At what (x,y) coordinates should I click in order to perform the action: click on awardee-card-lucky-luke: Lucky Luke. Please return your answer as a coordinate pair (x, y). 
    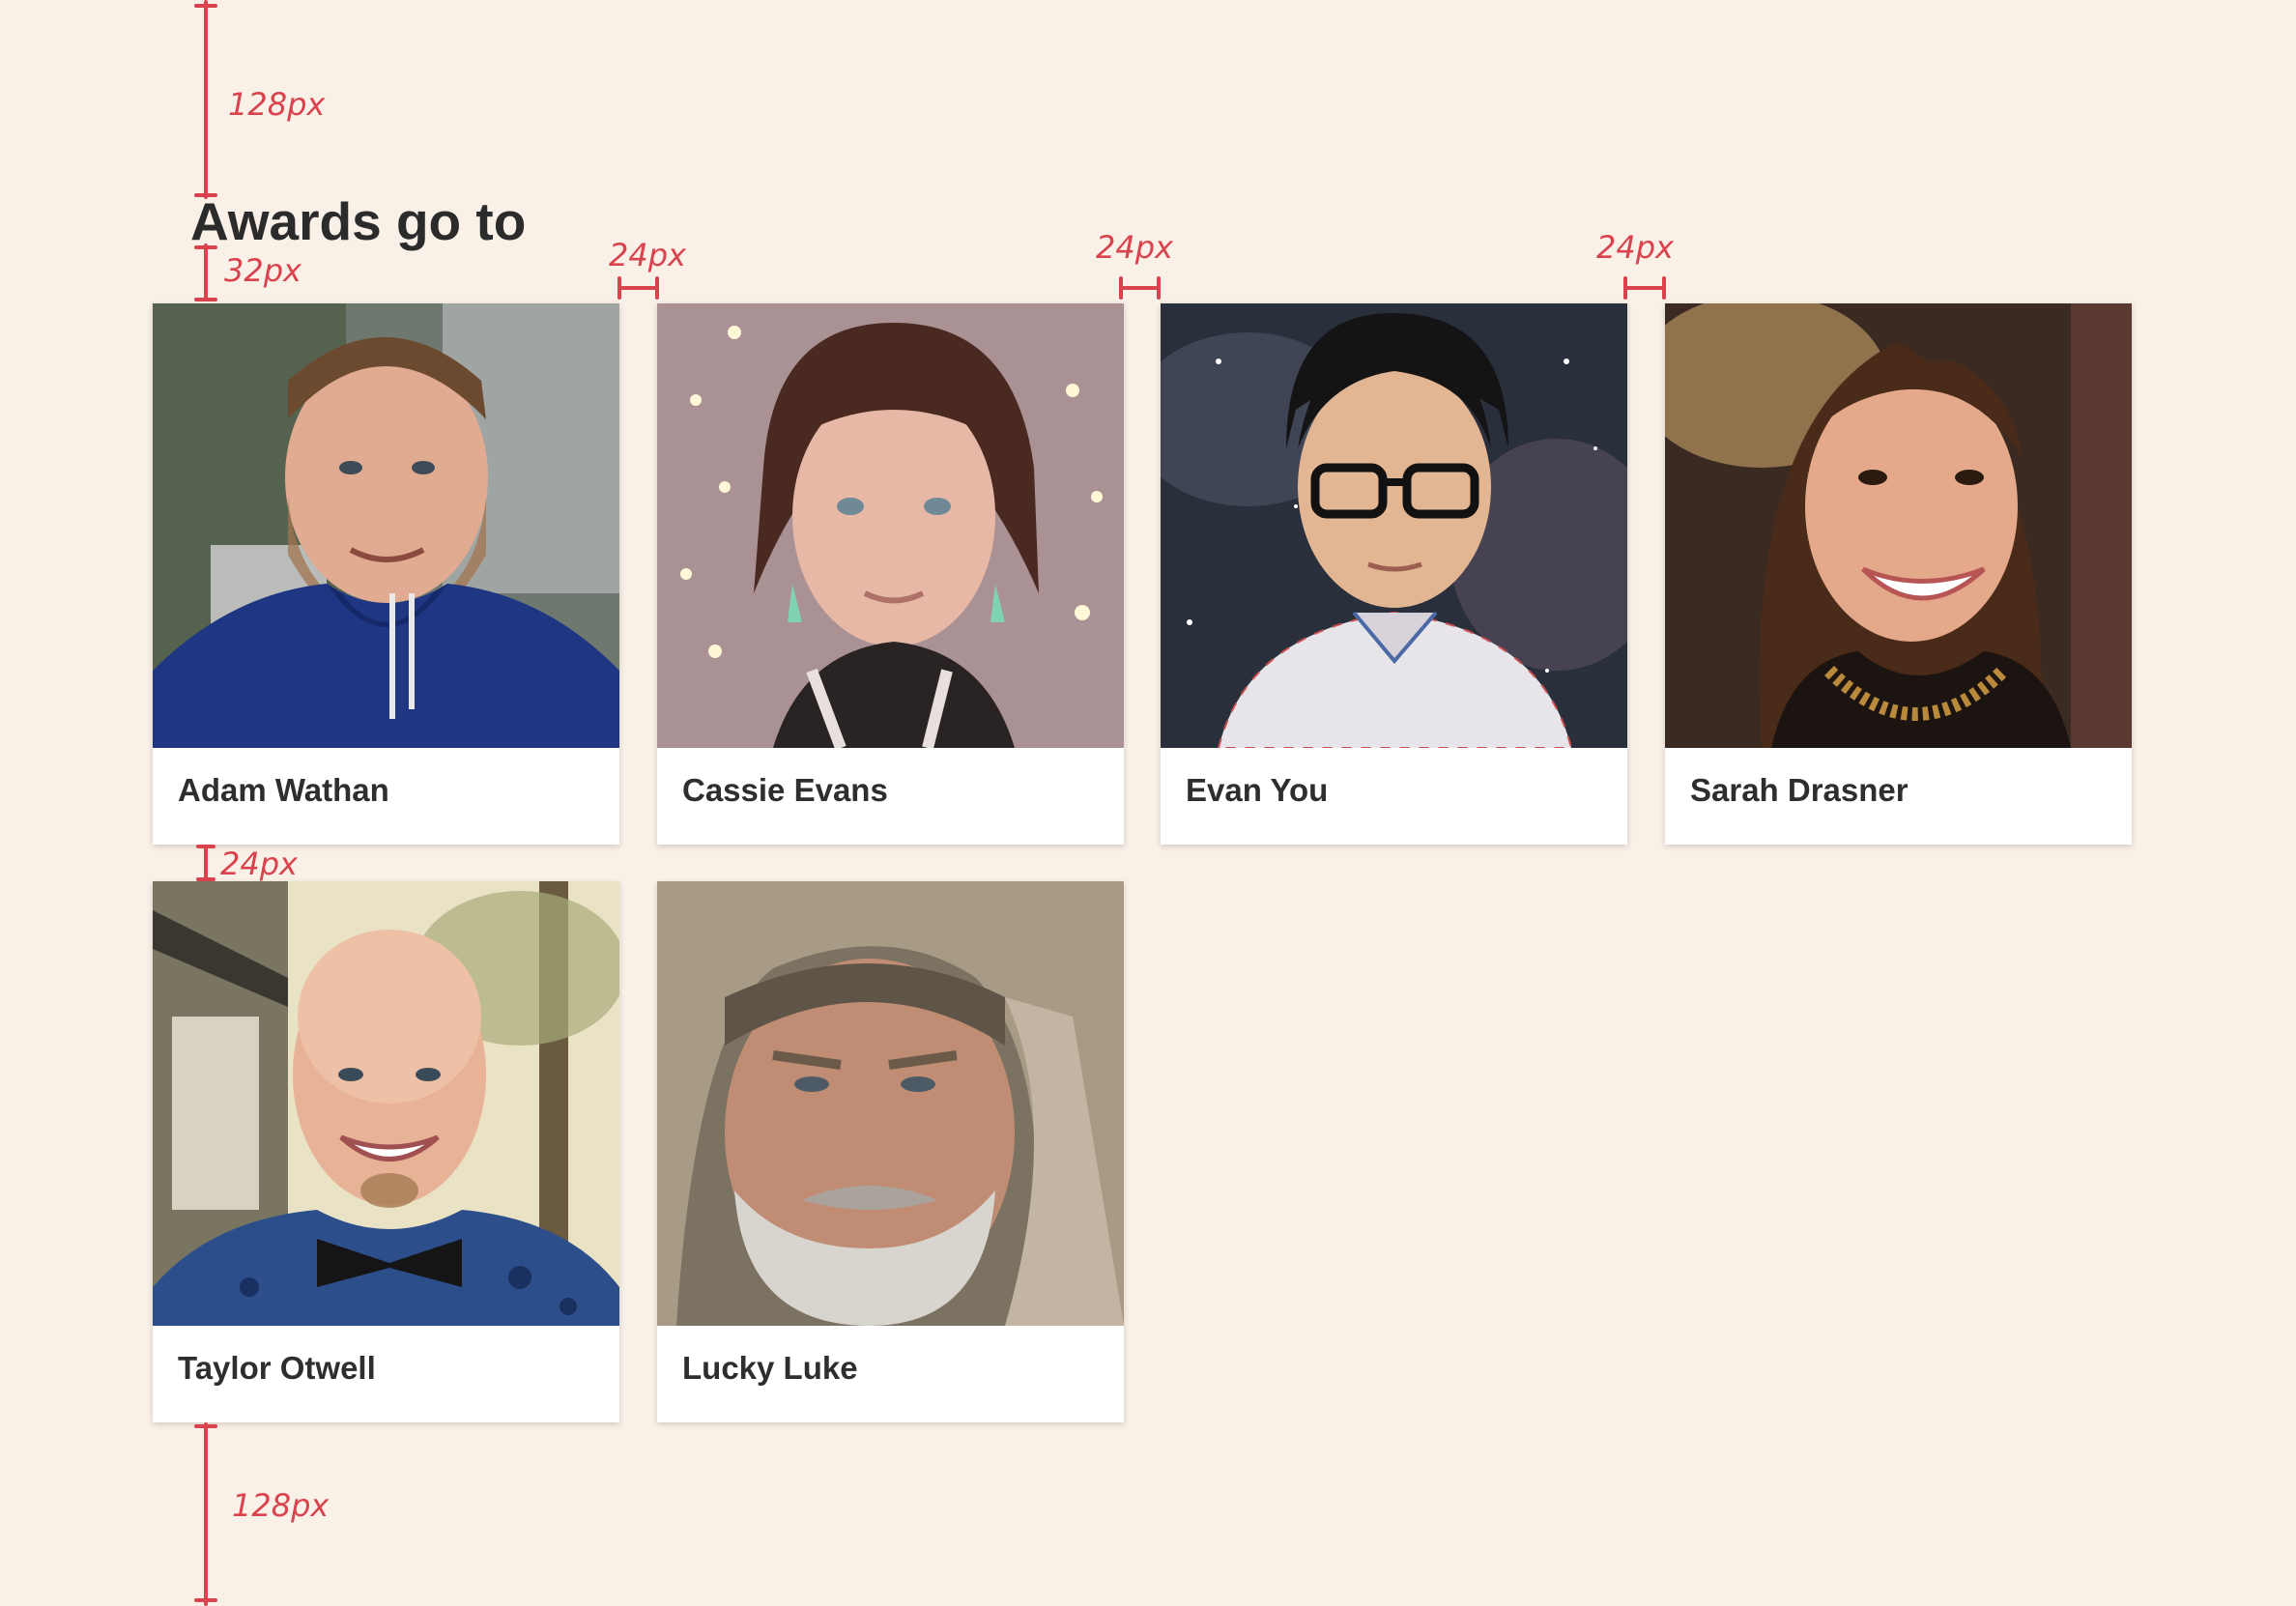
    Looking at the image, I should click on (890, 1151).